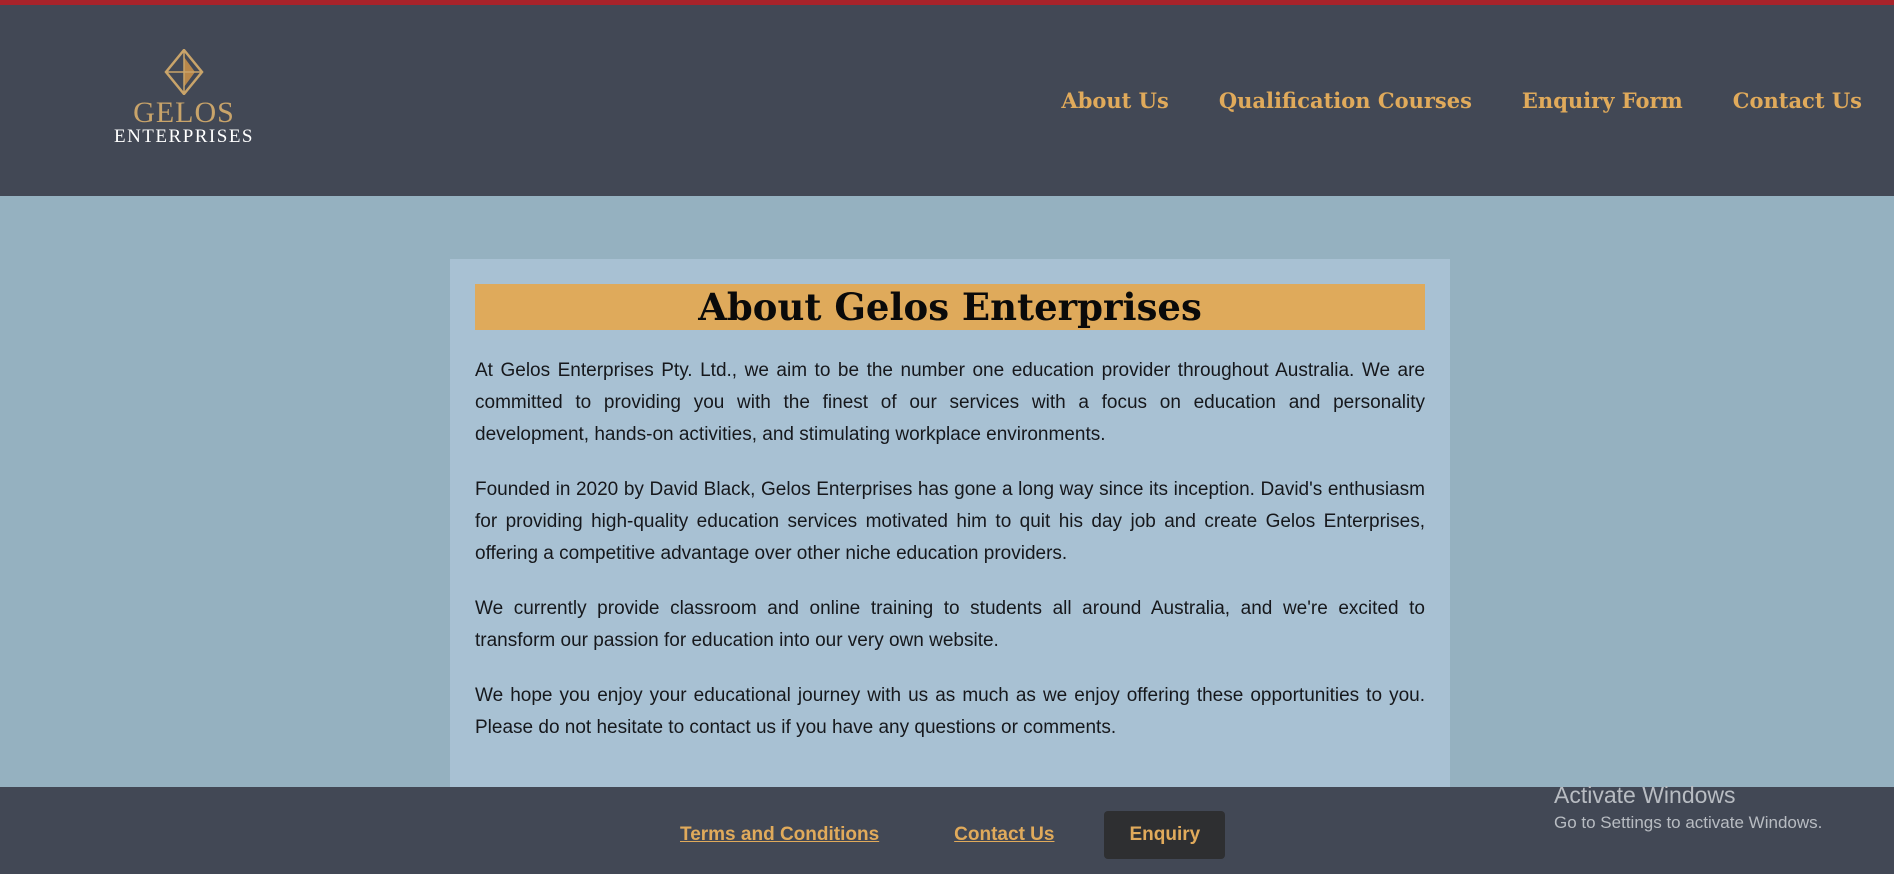  What do you see at coordinates (950, 307) in the screenshot?
I see `page-title: About Gelos Enterprises` at bounding box center [950, 307].